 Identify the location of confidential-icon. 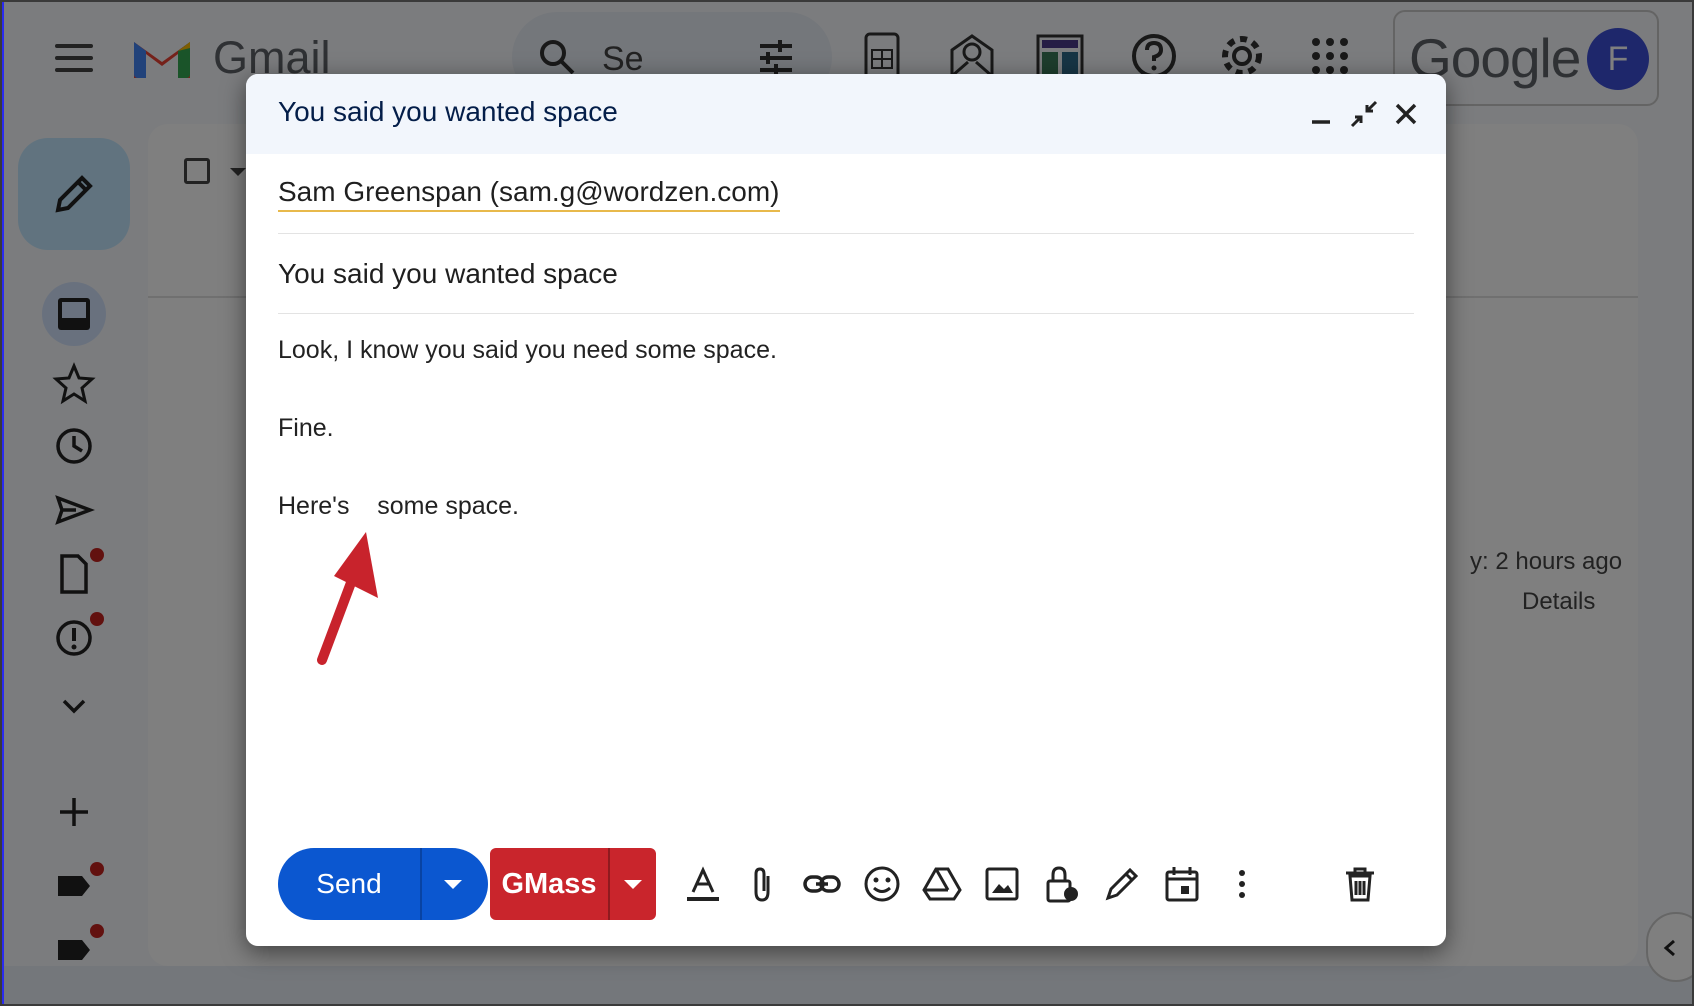
(1062, 884).